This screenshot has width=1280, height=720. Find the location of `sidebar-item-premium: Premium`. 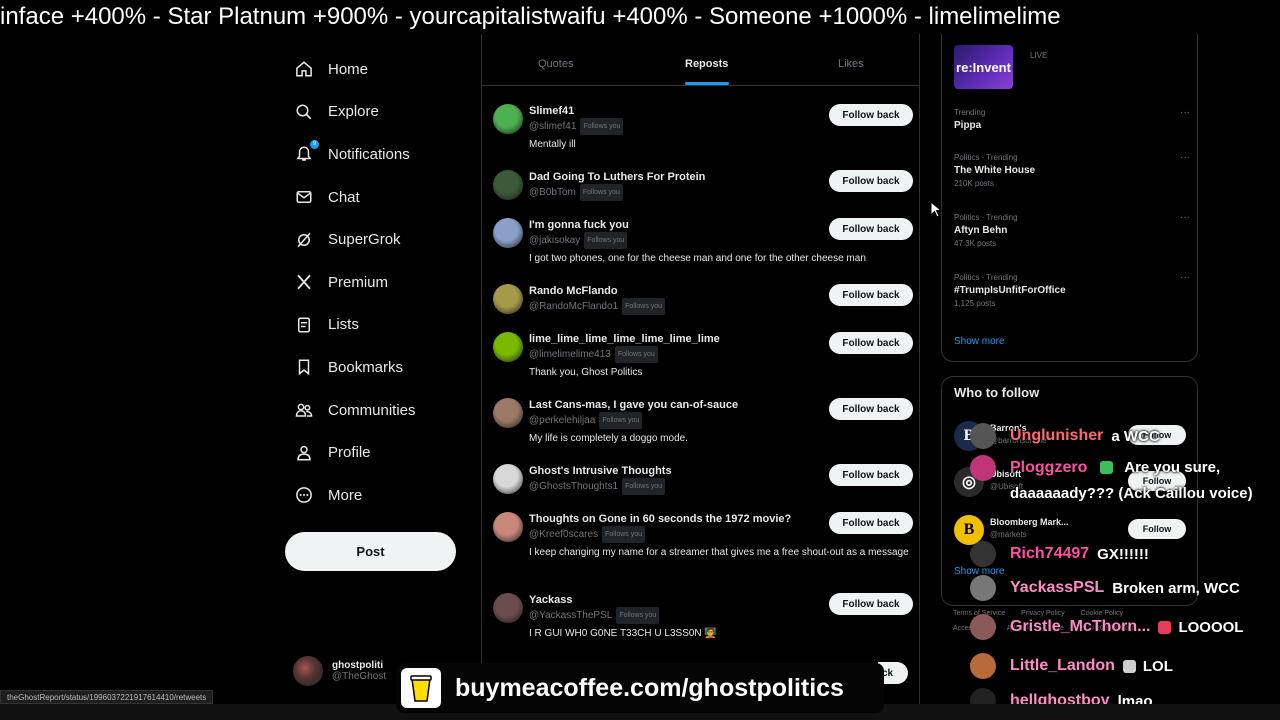

sidebar-item-premium: Premium is located at coordinates (376, 282).